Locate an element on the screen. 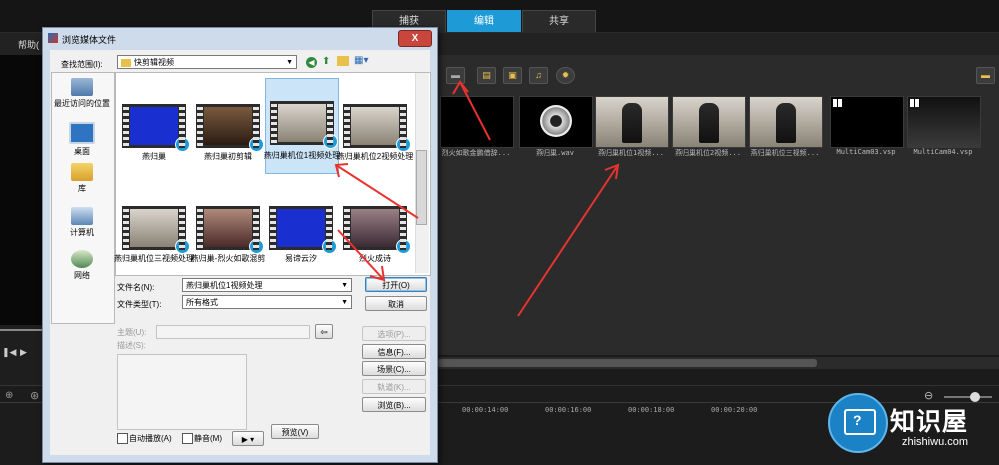 The image size is (999, 465). watermark-subtitle: zhishiwu.com is located at coordinates (935, 442).